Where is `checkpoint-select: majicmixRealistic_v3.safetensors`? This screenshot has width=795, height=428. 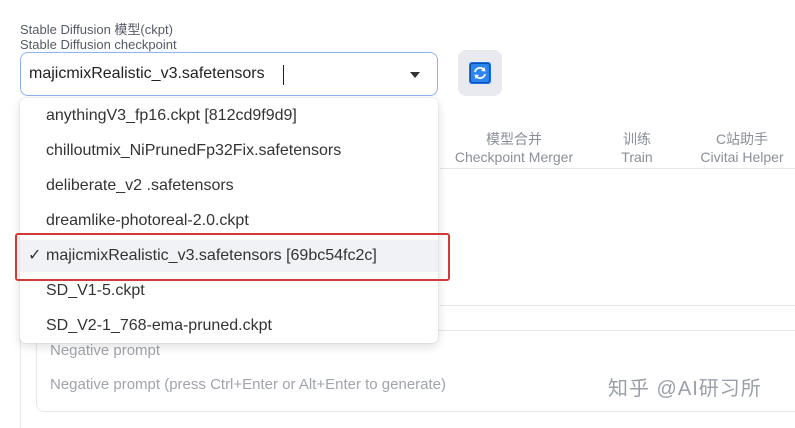
checkpoint-select: majicmixRealistic_v3.safetensors is located at coordinates (229, 74).